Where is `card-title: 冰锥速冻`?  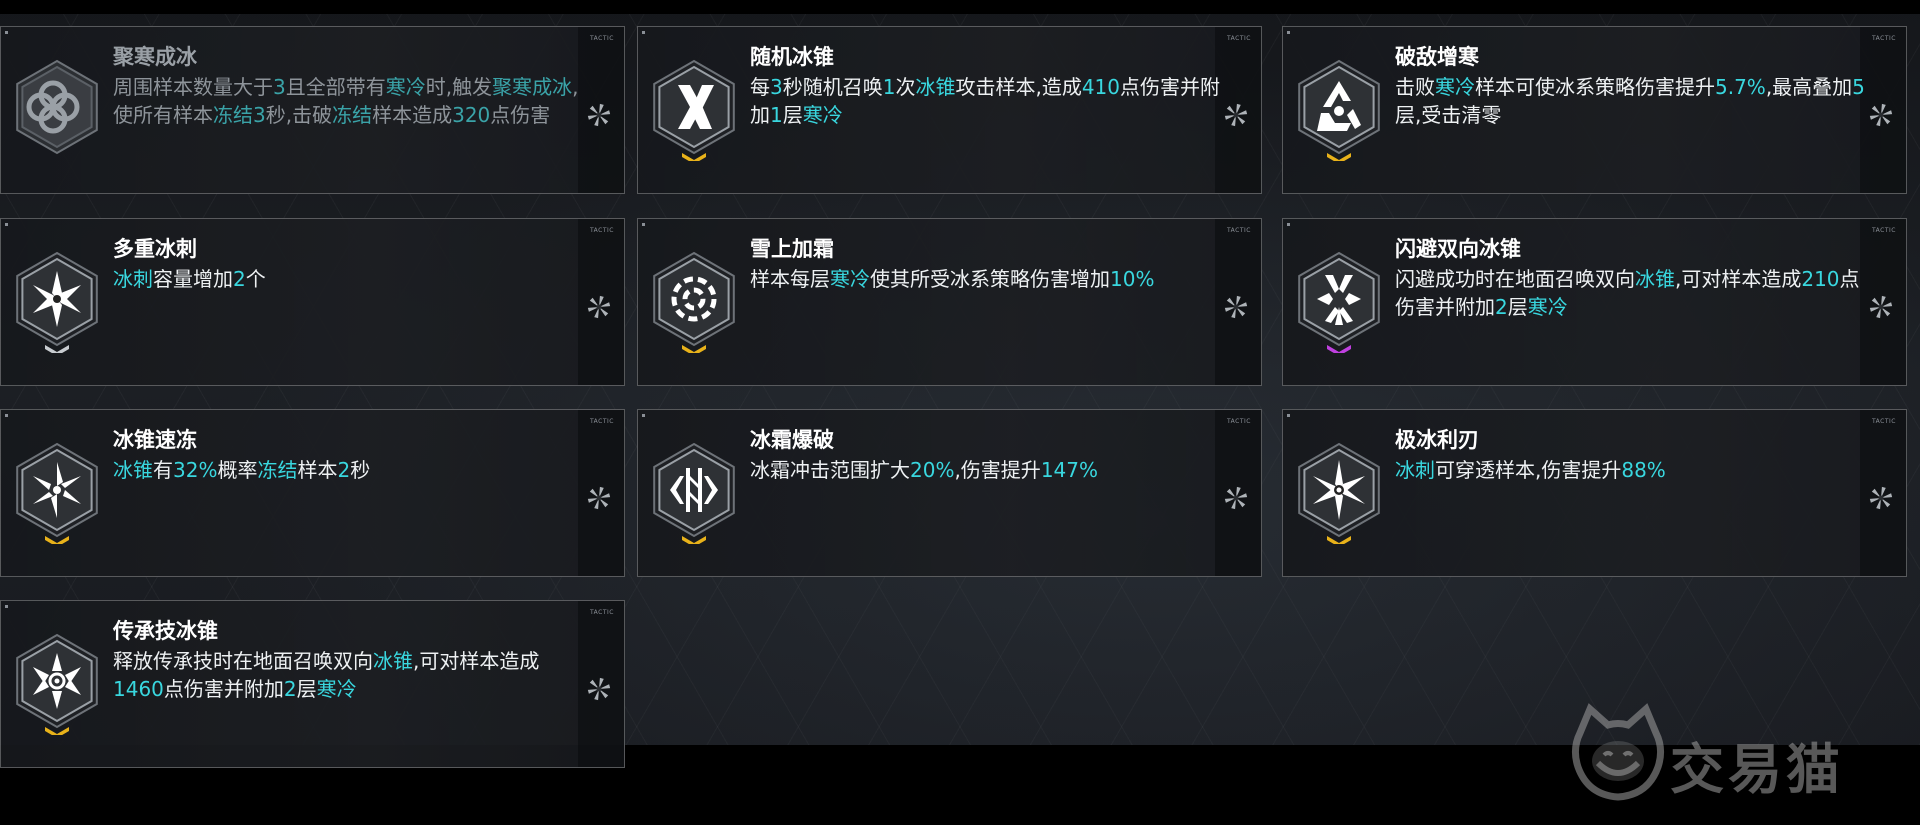
card-title: 冰锥速冻 is located at coordinates (155, 440).